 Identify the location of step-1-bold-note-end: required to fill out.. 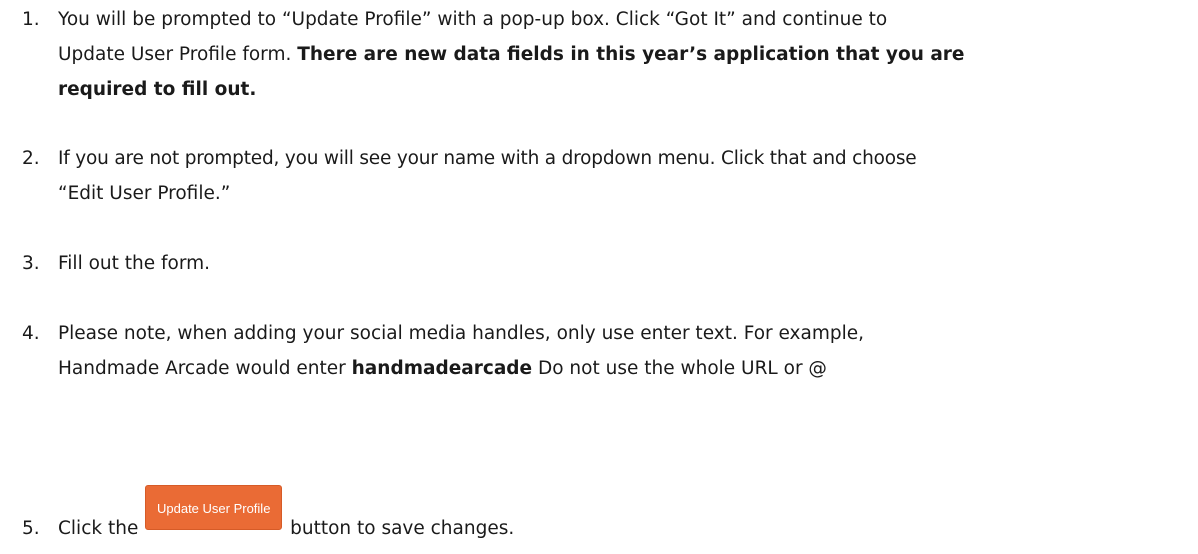
(157, 89).